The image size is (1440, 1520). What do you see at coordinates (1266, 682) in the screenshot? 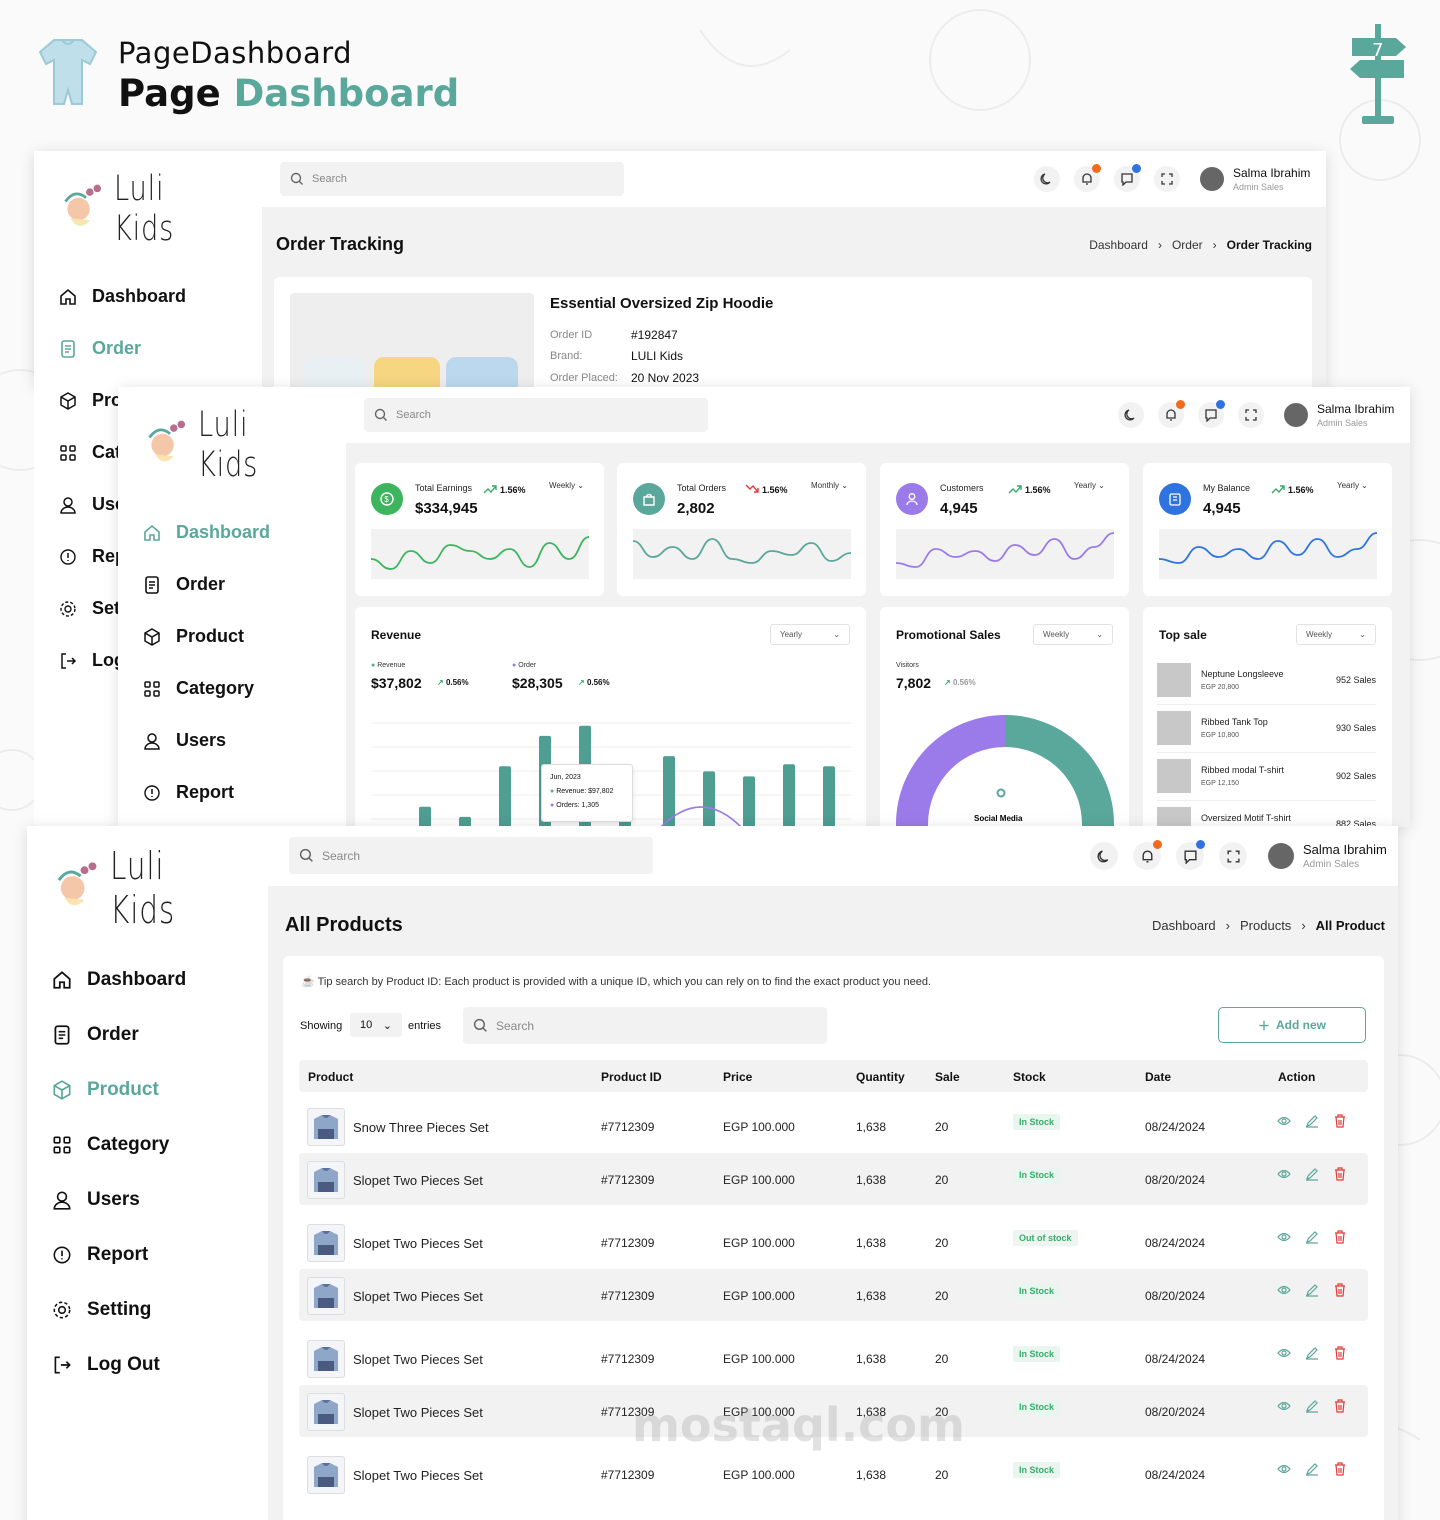
I see `top-sale-item: Neptune Longsleeve EGP 20,800 952 Sales` at bounding box center [1266, 682].